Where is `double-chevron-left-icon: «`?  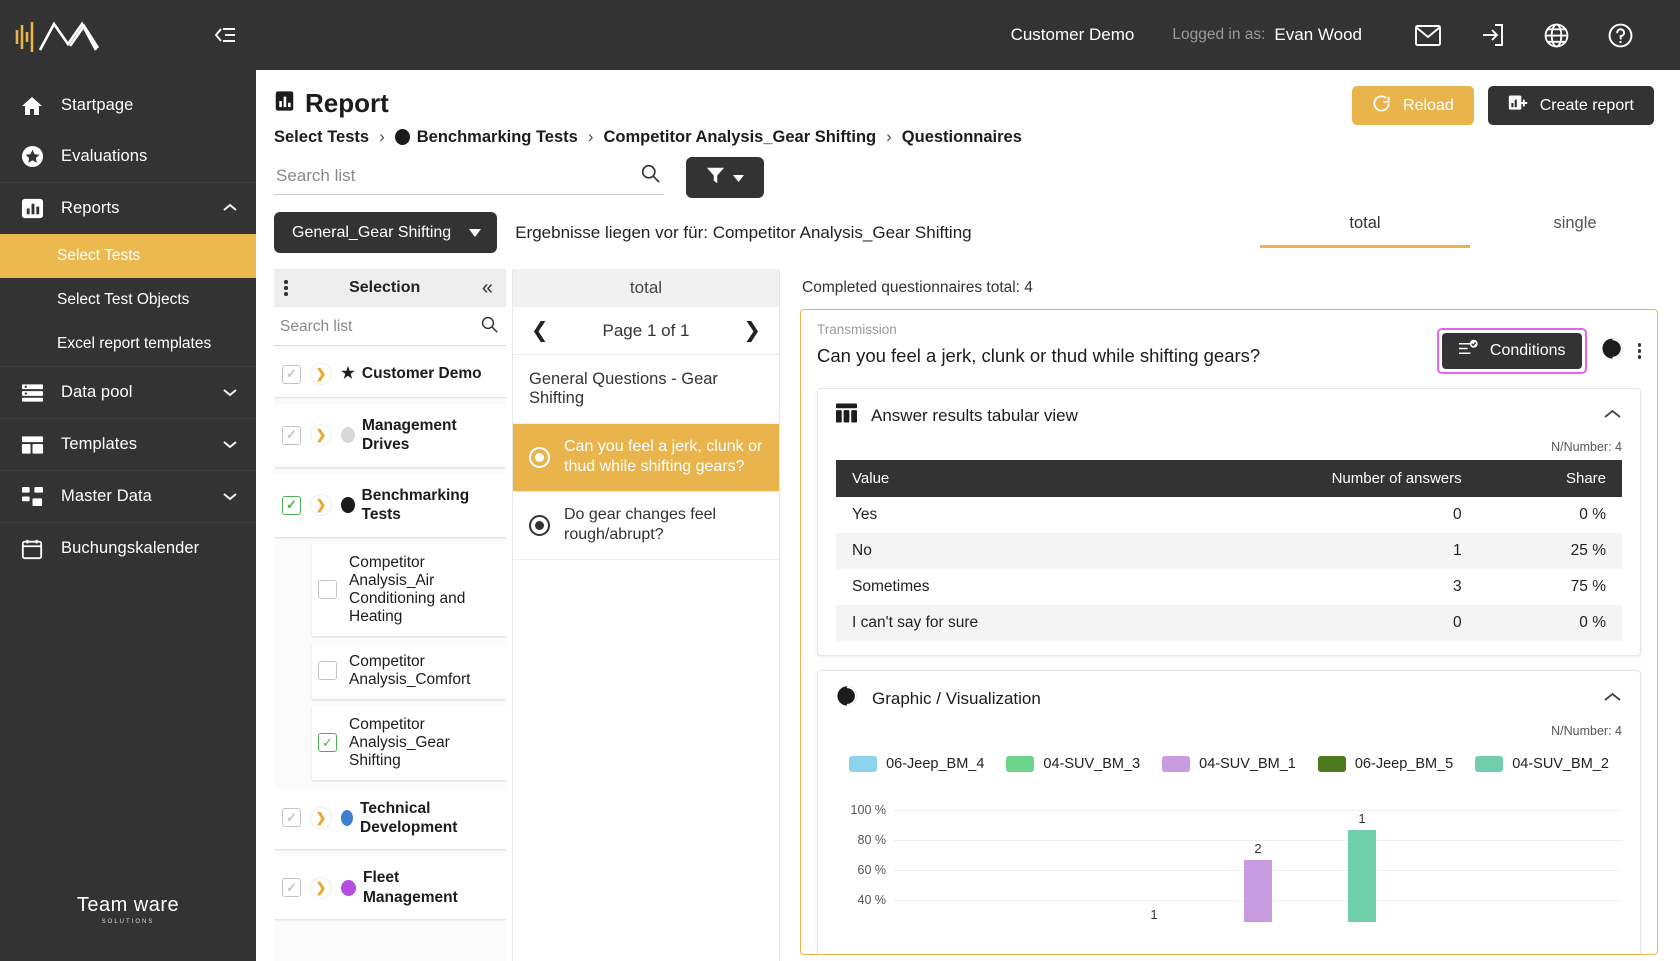 double-chevron-left-icon: « is located at coordinates (487, 288).